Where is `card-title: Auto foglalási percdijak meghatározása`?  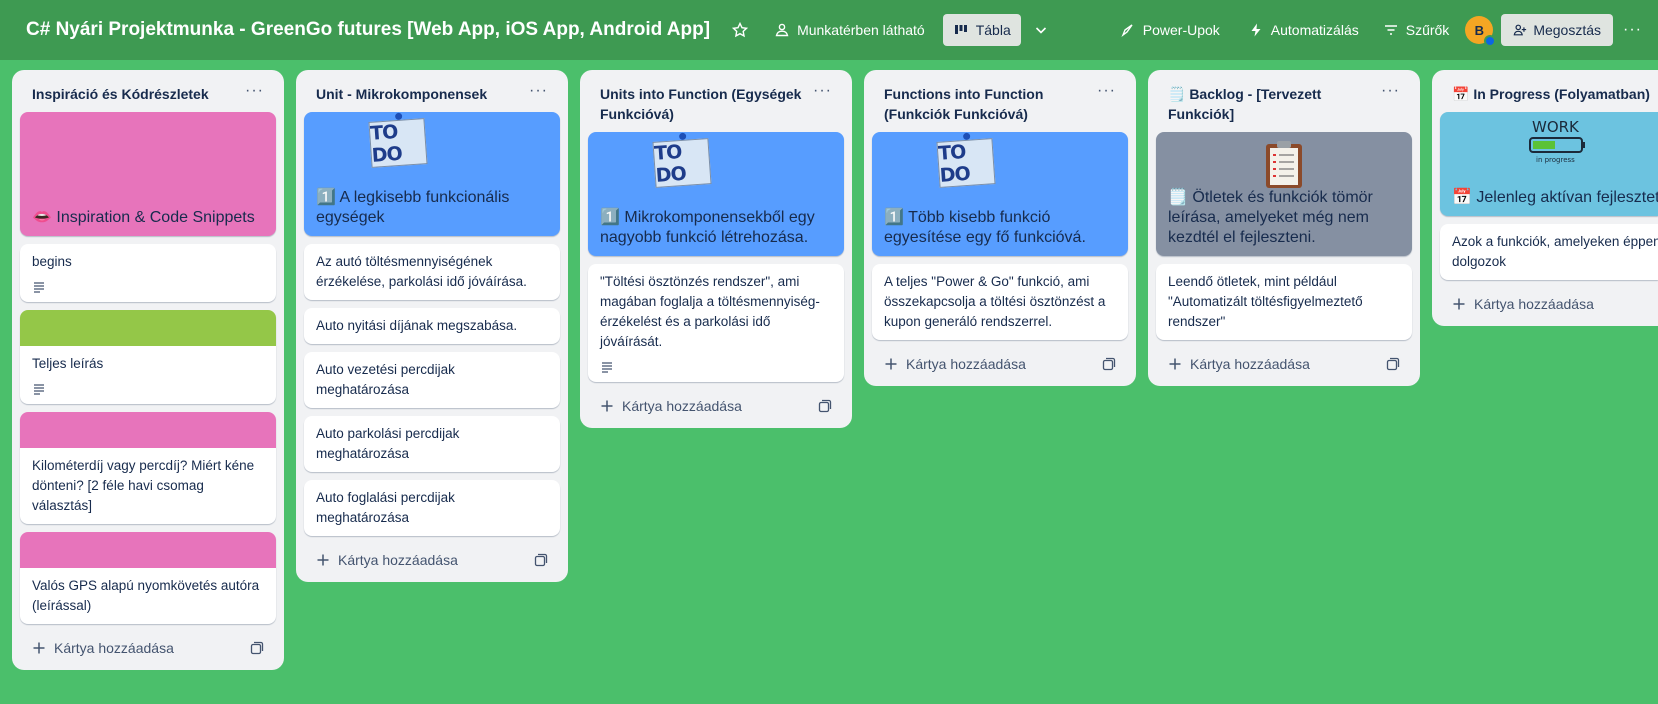 card-title: Auto foglalási percdijak meghatározása is located at coordinates (385, 507).